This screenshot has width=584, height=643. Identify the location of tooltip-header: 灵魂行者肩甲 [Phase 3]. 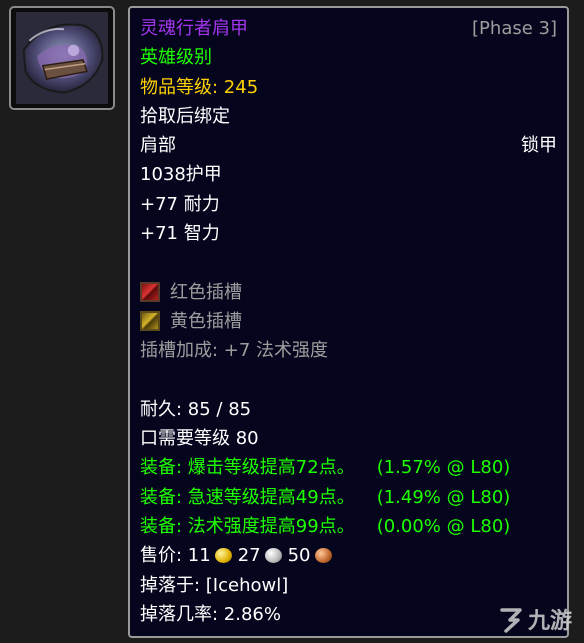
(348, 28).